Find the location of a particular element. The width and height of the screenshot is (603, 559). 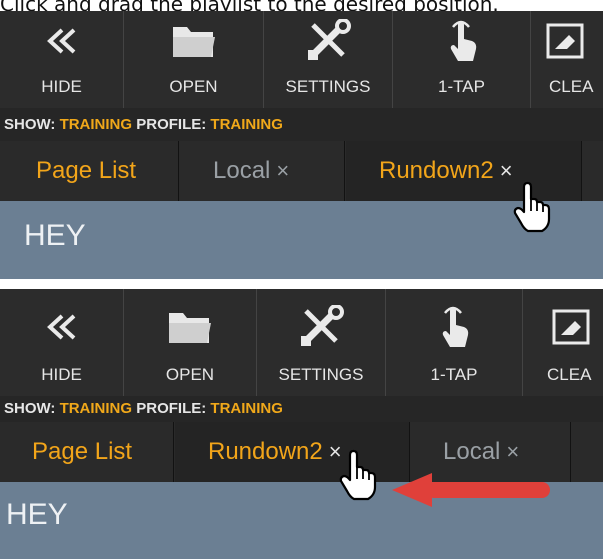

drag-direction-arrow is located at coordinates (471, 490).